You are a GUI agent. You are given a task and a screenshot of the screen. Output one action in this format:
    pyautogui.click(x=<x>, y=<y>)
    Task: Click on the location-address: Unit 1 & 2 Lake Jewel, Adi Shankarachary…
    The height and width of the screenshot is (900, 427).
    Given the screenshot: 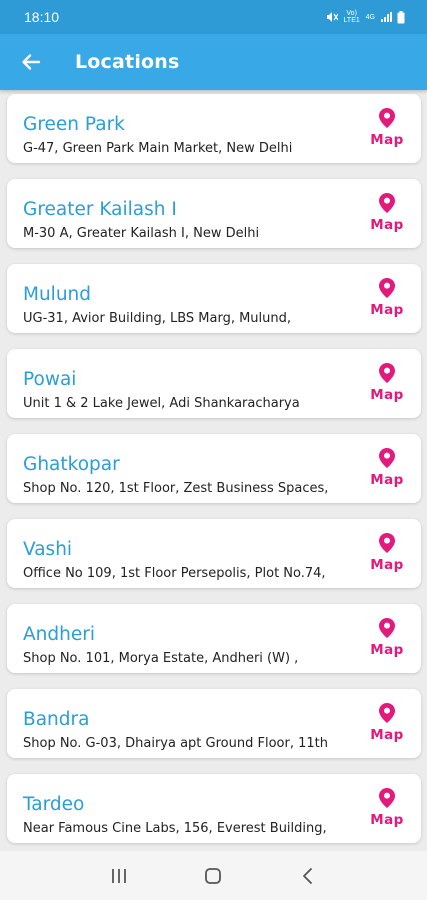 What is the action you would take?
    pyautogui.click(x=161, y=403)
    